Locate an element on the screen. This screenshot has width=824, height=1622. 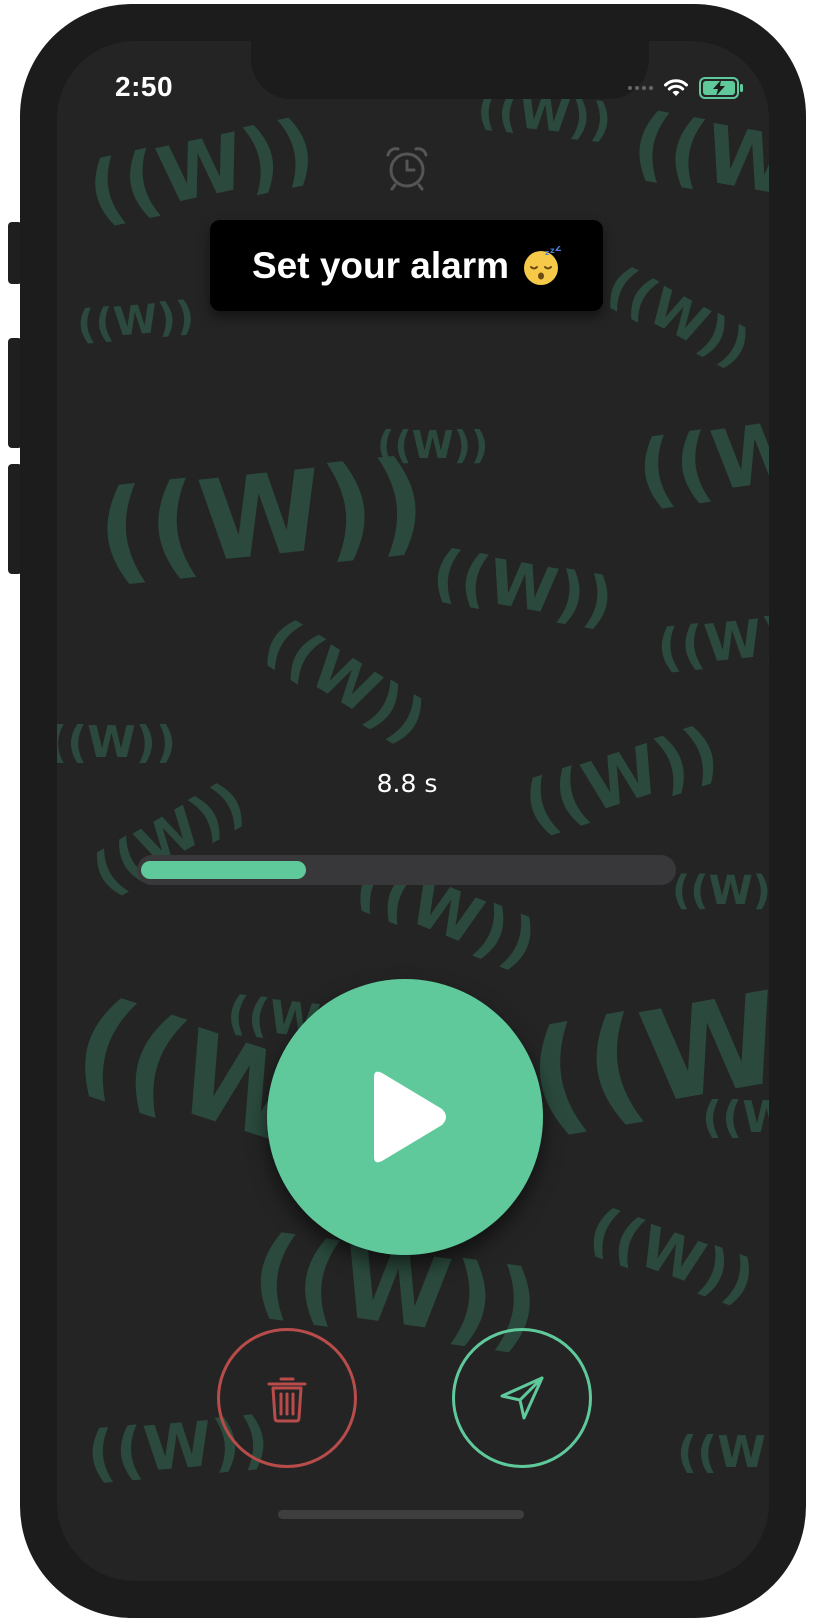
status-time: 2:50 is located at coordinates (144, 86).